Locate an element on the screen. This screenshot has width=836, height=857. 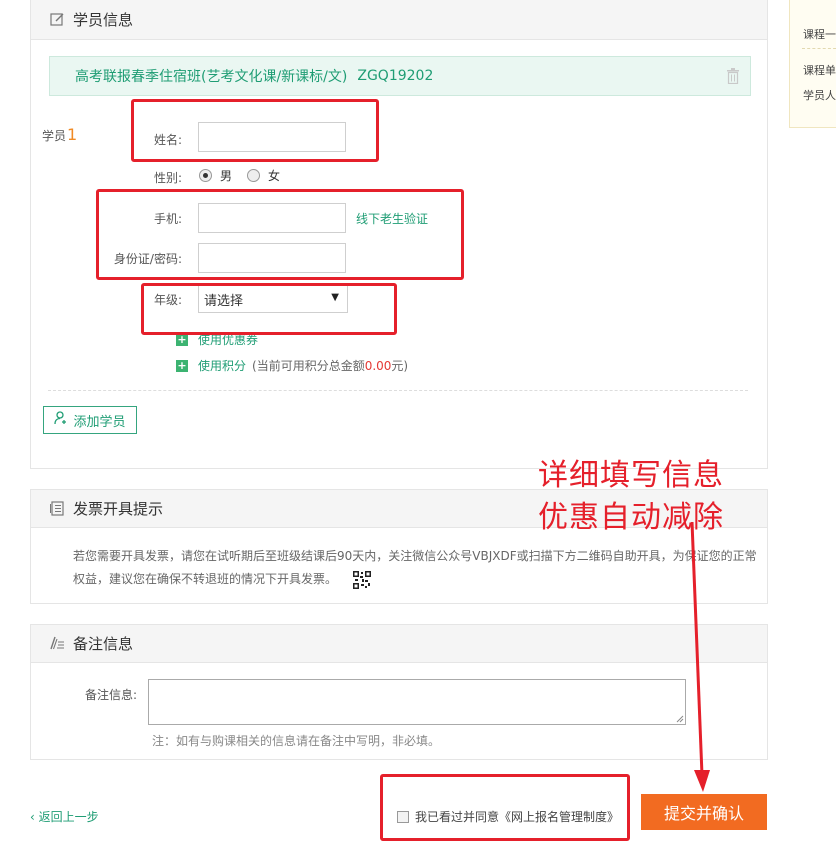
gender-label: 性别: is located at coordinates (167, 178).